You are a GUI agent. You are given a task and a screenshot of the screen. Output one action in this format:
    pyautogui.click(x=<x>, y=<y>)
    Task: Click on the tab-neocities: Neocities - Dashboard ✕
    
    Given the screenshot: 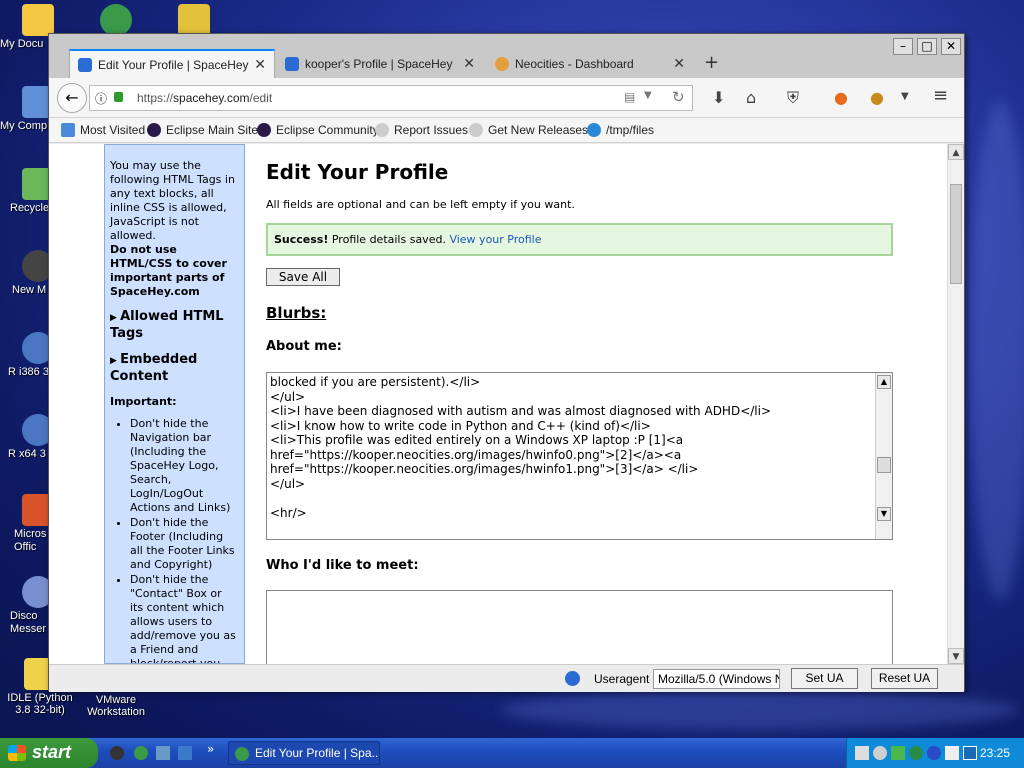 What is the action you would take?
    pyautogui.click(x=590, y=63)
    